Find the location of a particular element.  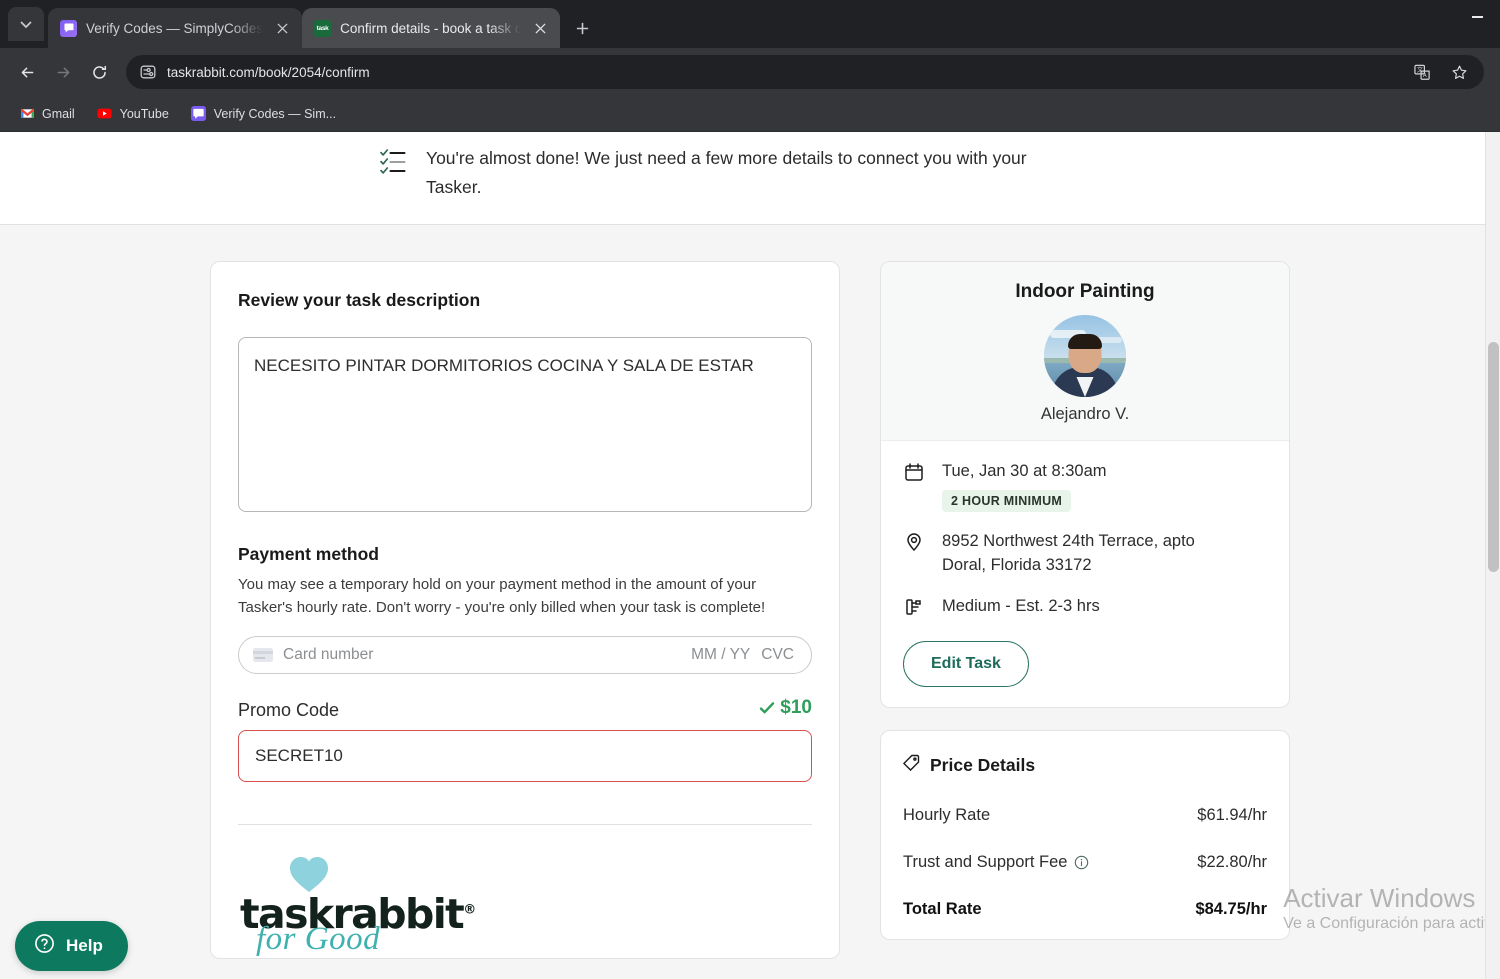

tab-title: Confirm details - book a task or is located at coordinates (431, 28).